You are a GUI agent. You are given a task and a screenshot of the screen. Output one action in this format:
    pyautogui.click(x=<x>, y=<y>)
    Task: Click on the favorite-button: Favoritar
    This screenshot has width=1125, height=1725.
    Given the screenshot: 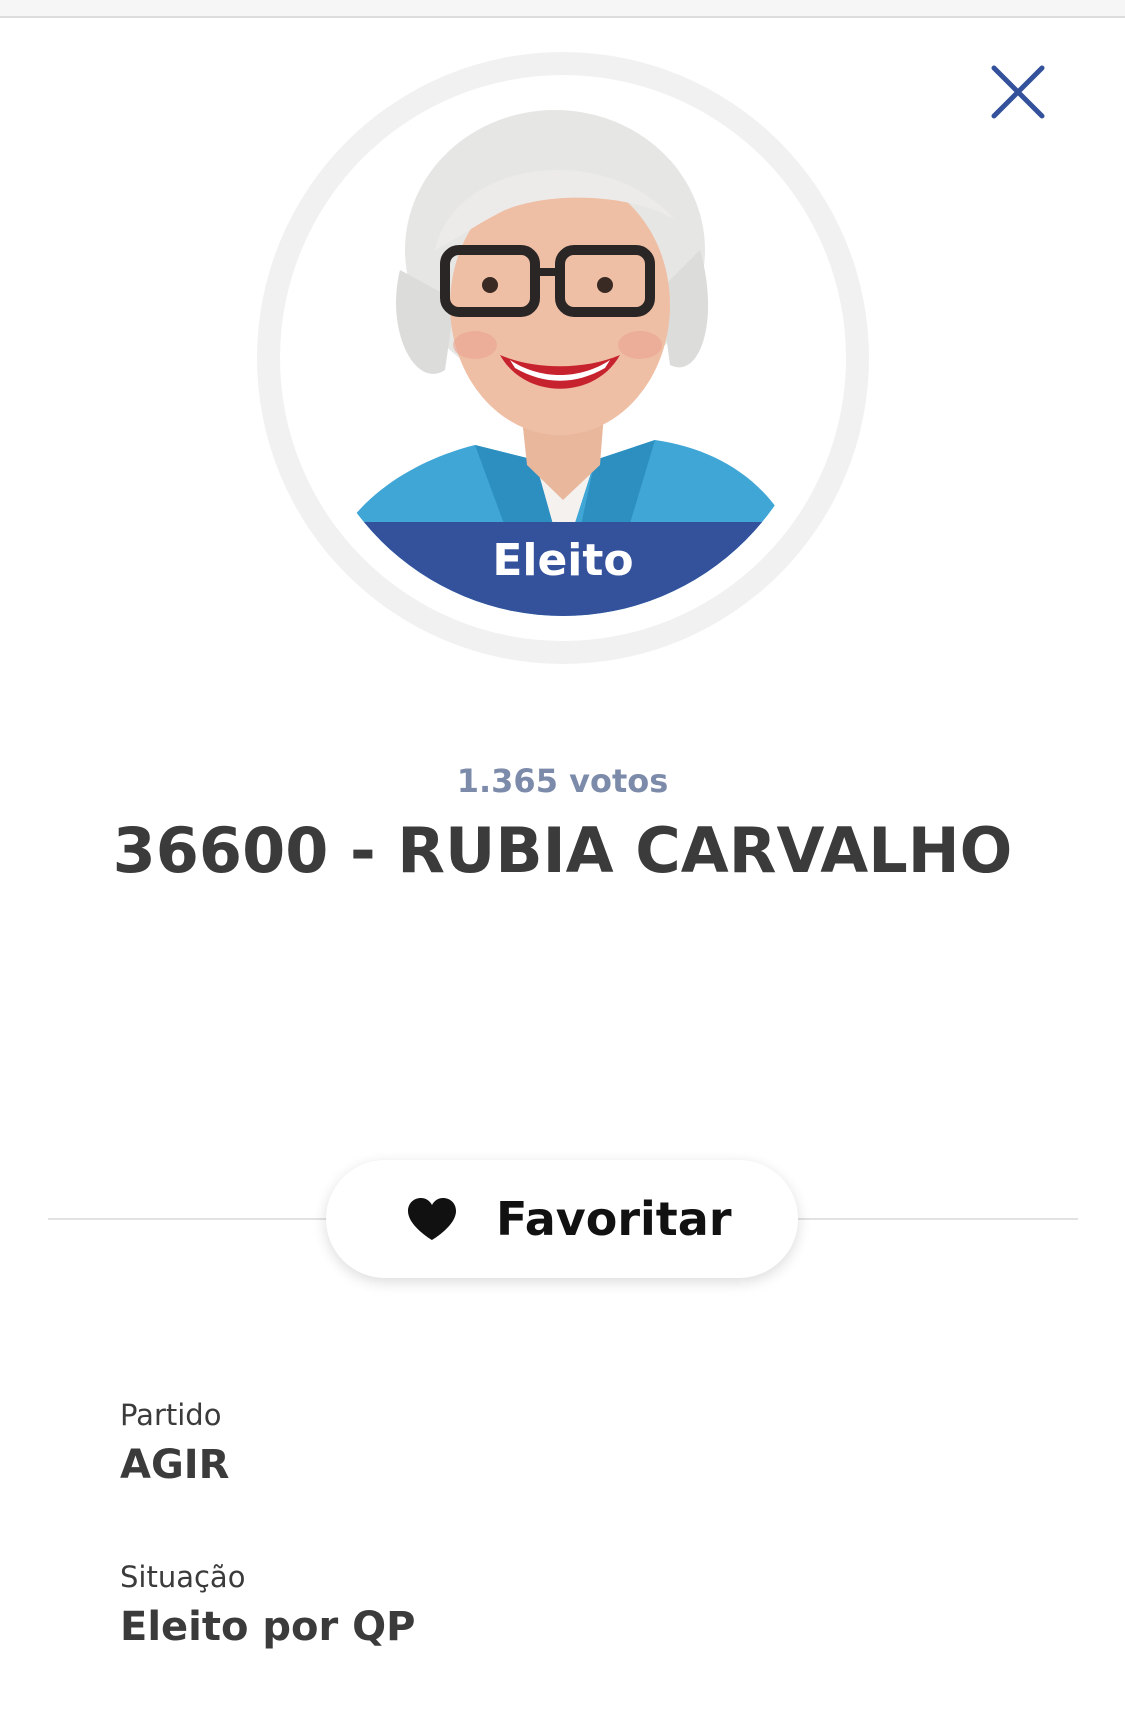 What is the action you would take?
    pyautogui.click(x=562, y=1219)
    